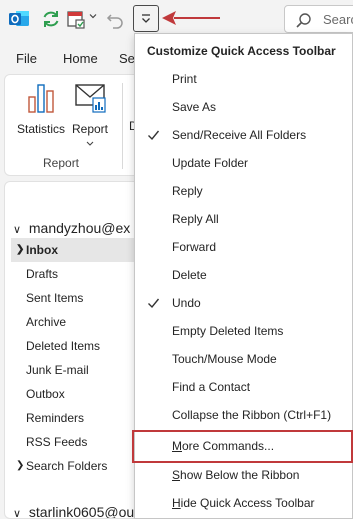  I want to click on folder-search-folders: ❯ Search Folders, so click(76, 466).